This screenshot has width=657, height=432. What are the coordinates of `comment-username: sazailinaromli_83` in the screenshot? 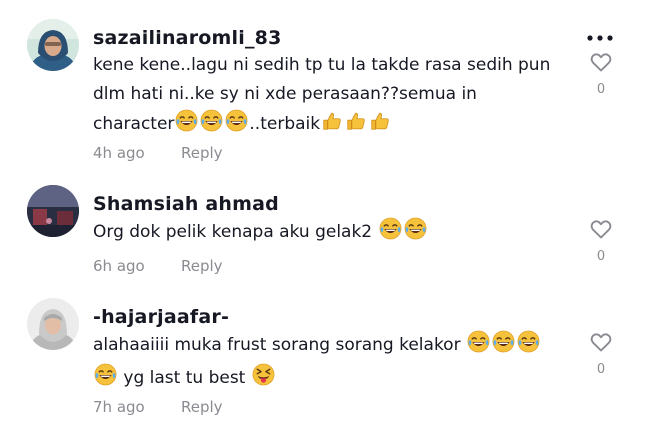 It's located at (187, 38).